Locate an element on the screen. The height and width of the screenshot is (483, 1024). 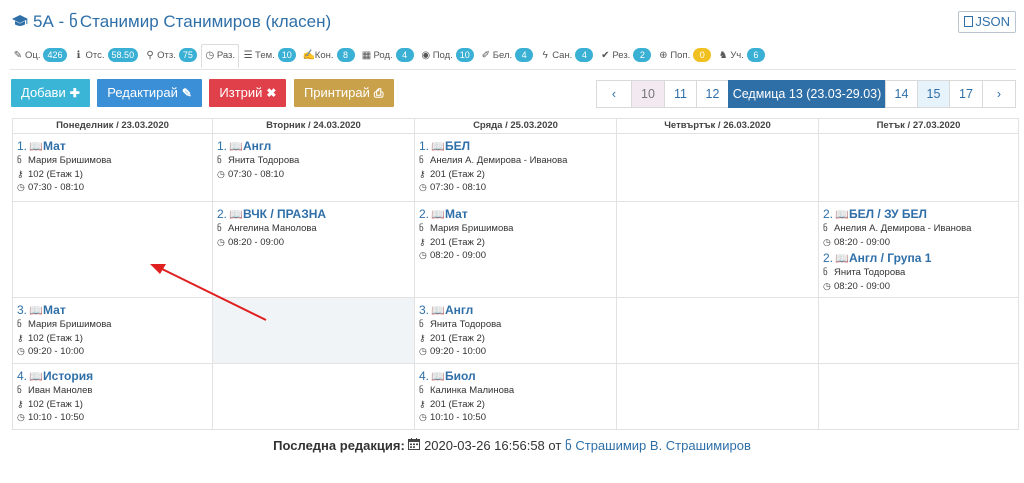
tab-12: ♞ Уч. 6 is located at coordinates (741, 57).